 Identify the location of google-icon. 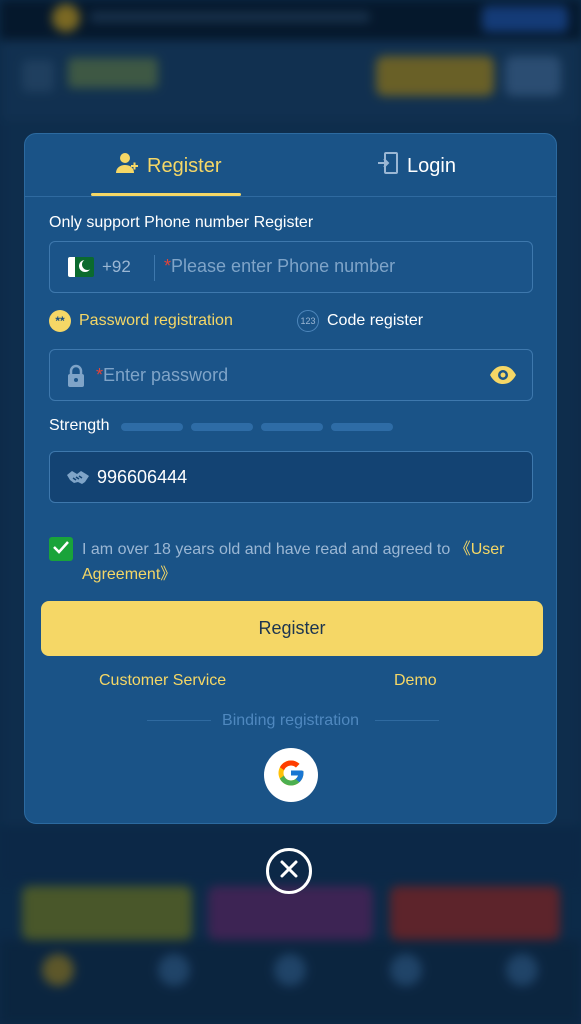
(291, 775).